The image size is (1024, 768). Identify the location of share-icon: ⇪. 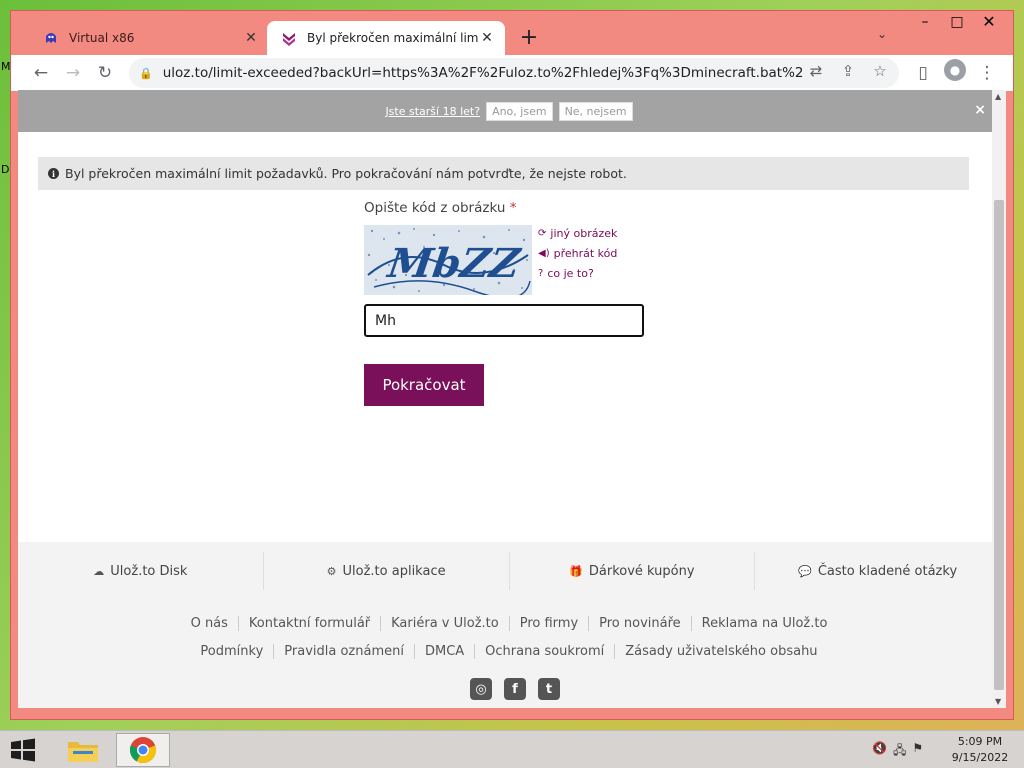
(848, 71).